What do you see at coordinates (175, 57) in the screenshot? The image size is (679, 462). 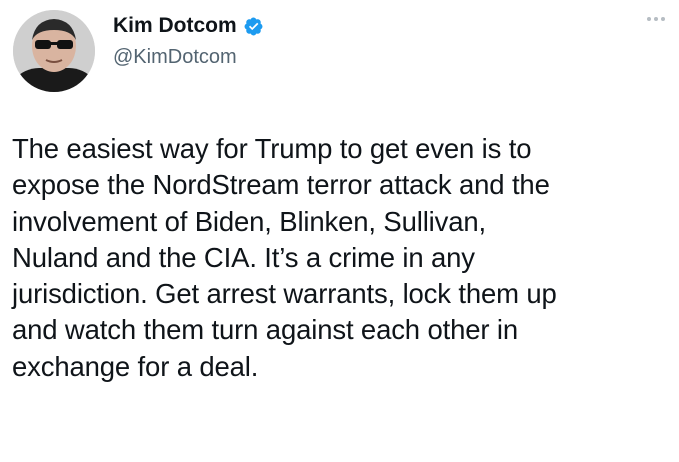 I see `author-handle: @KimDotcom` at bounding box center [175, 57].